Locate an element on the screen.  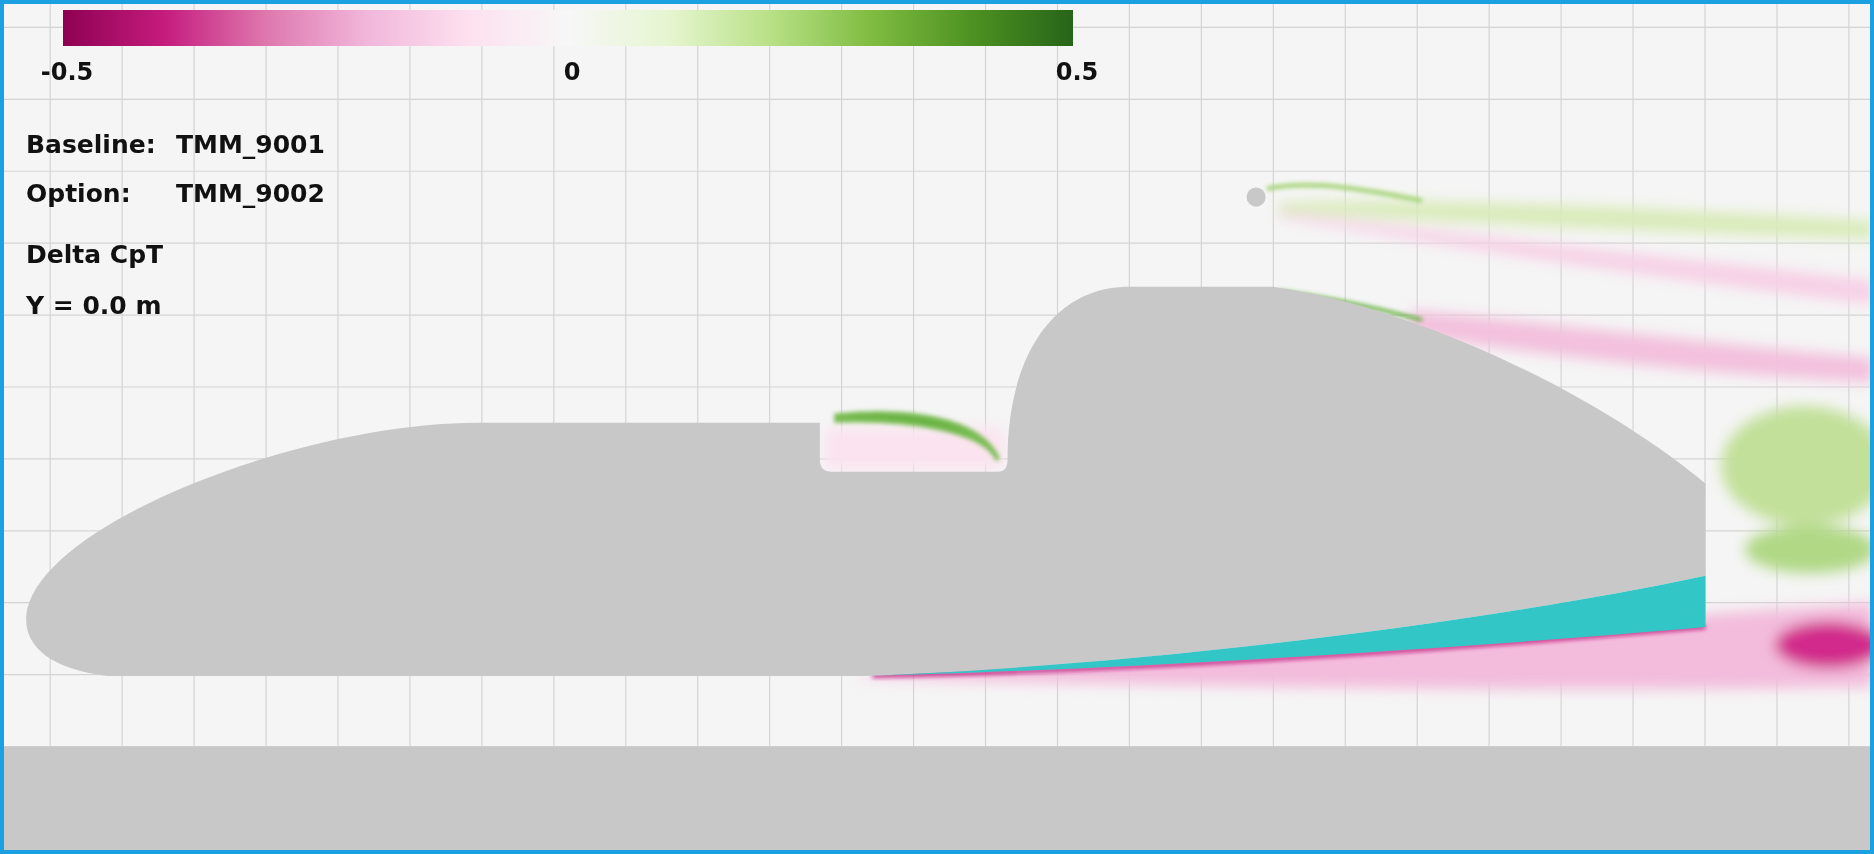
marker-dot is located at coordinates (1256, 197).